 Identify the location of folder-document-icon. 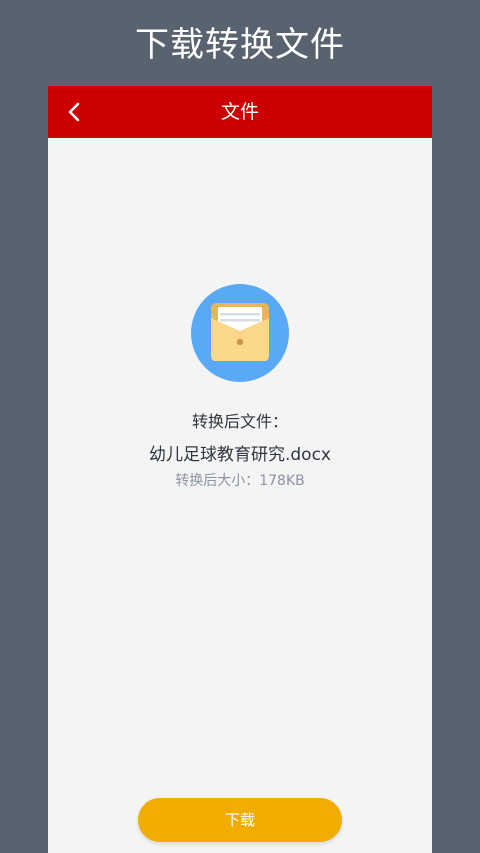
(240, 333).